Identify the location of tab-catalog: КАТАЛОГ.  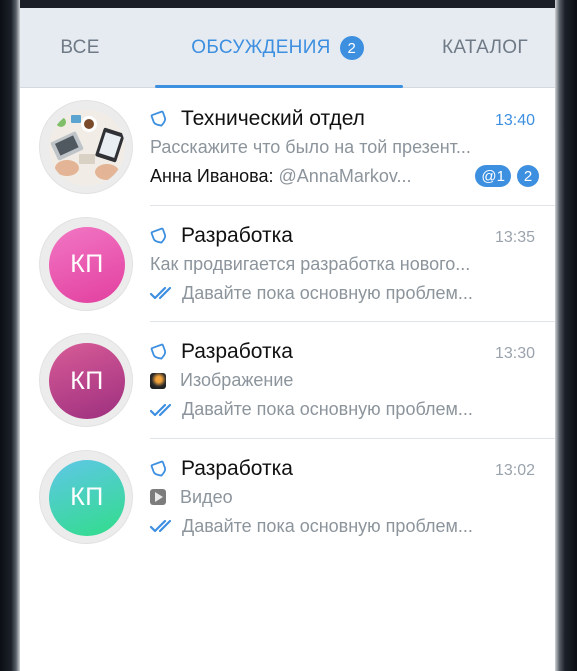
(485, 48).